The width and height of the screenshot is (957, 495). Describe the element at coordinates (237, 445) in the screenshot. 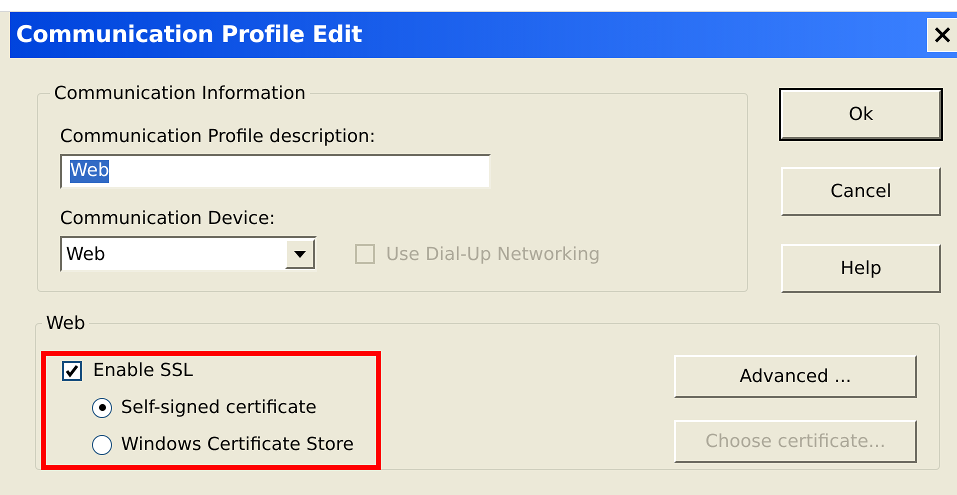

I see `radio-label: Windows Certificate Store` at that location.